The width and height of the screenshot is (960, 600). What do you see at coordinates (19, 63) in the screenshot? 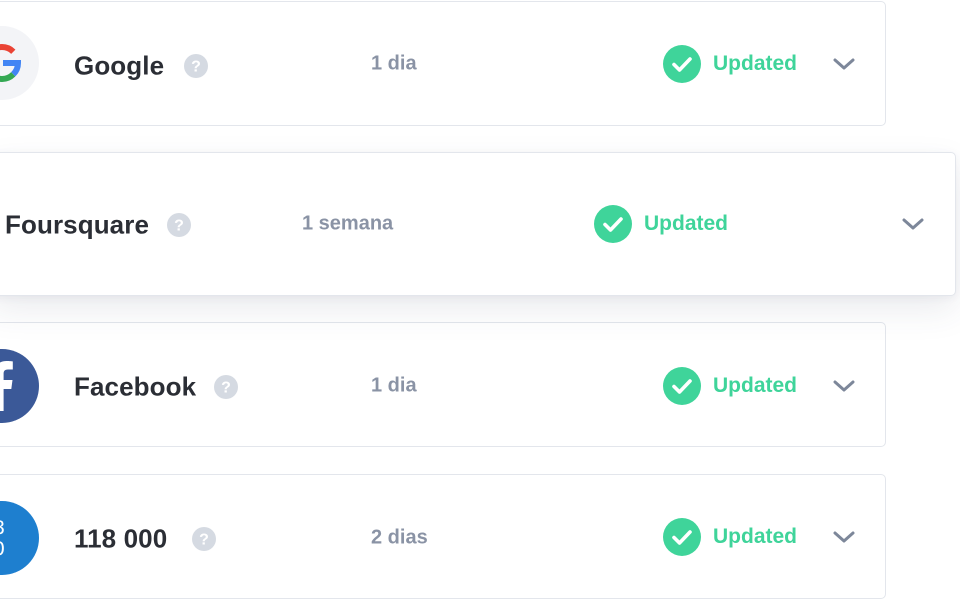
I see `google-logo-icon` at bounding box center [19, 63].